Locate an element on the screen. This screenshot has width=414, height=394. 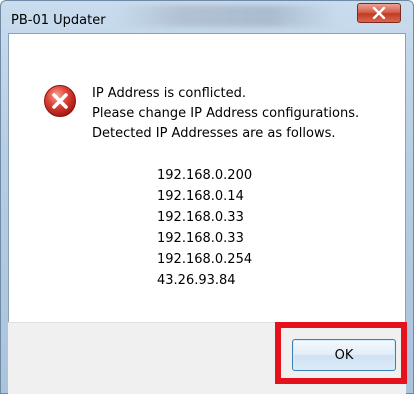
message-line-2: Please change IP Address configurations. is located at coordinates (226, 113).